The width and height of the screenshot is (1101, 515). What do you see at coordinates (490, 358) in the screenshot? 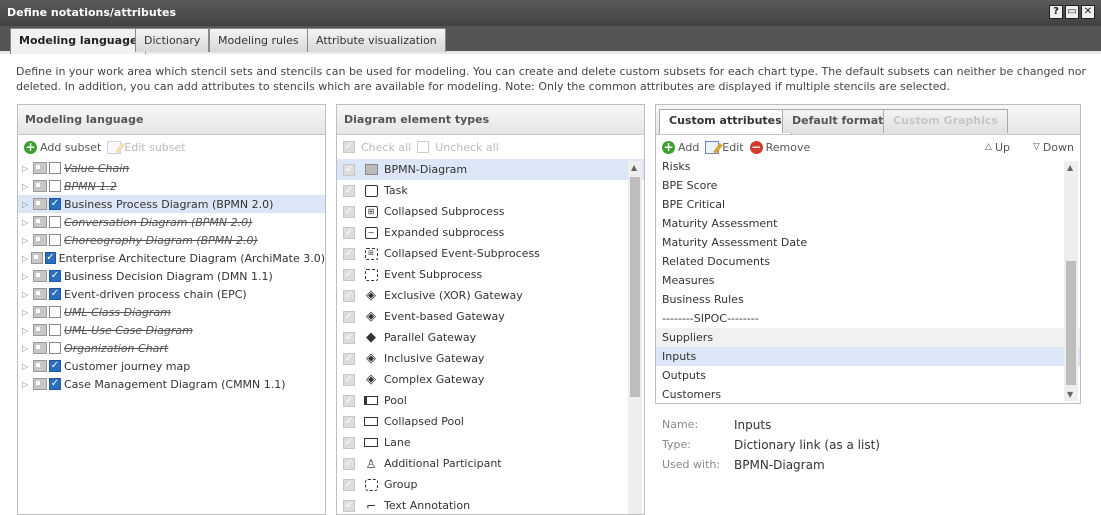
I see `element-type-row: ✓ ◈ Inclusive Gateway` at bounding box center [490, 358].